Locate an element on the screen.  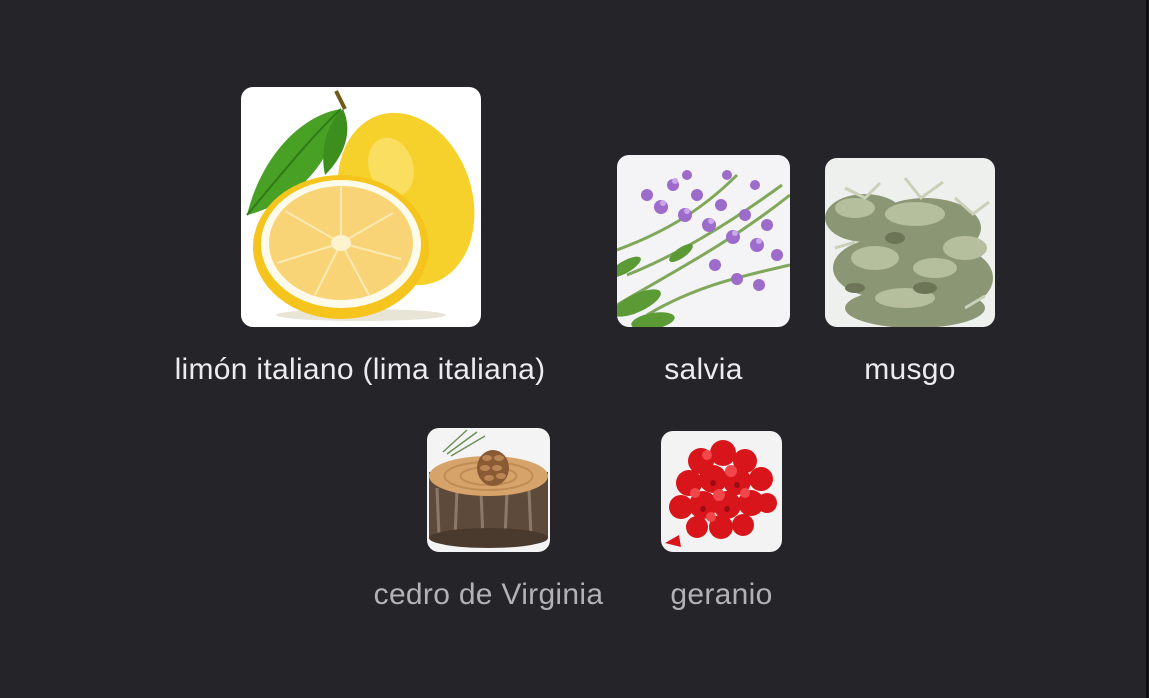
note-label-geranium: geranio is located at coordinates (721, 594).